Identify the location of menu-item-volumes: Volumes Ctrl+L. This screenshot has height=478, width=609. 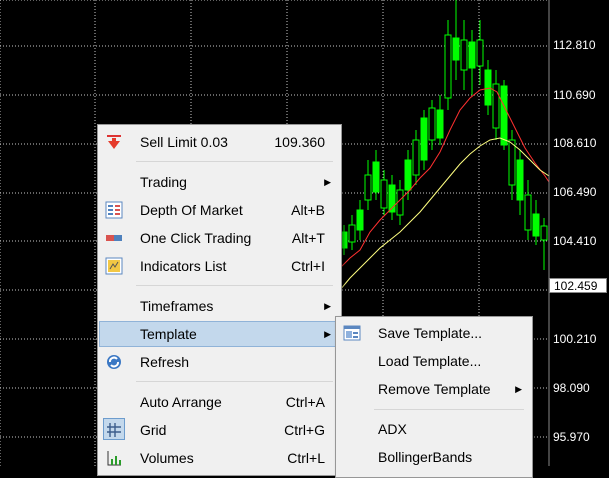
(219, 458).